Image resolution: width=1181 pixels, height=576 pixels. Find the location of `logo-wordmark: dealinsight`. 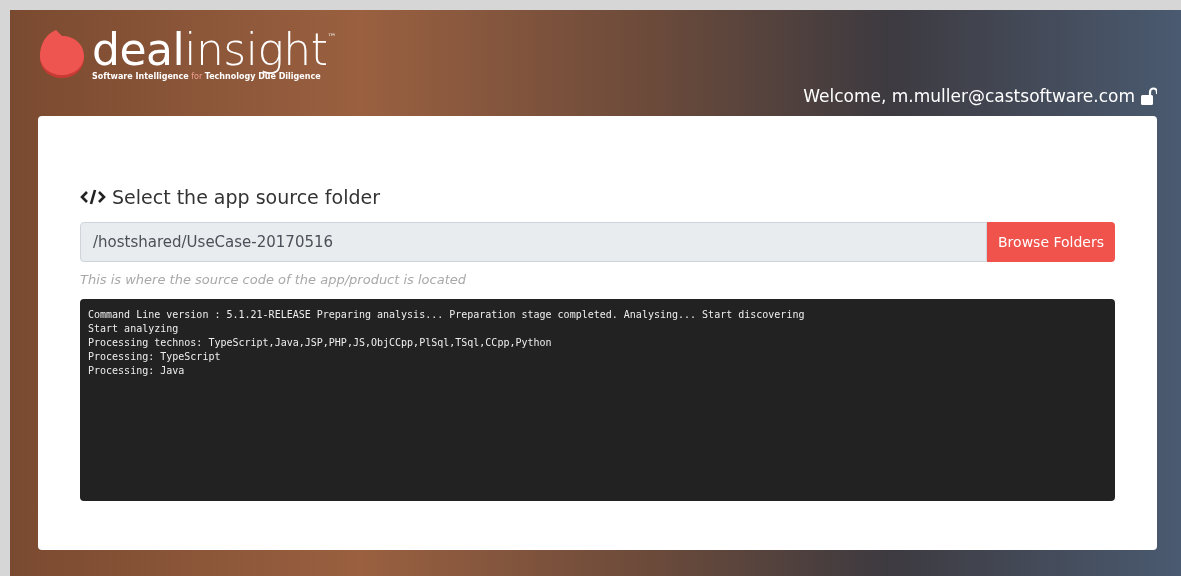

logo-wordmark: dealinsight is located at coordinates (210, 50).